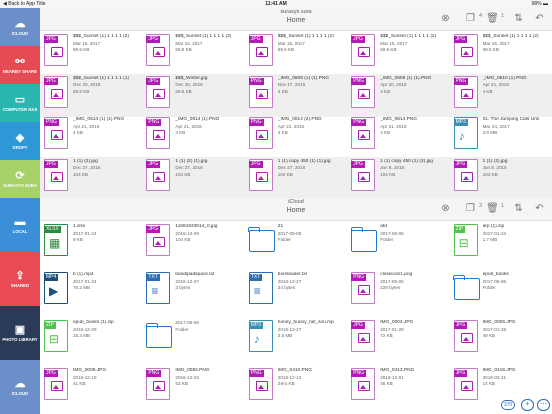 This screenshot has height=414, width=552. I want to click on document-shape: PNG, so click(465, 91).